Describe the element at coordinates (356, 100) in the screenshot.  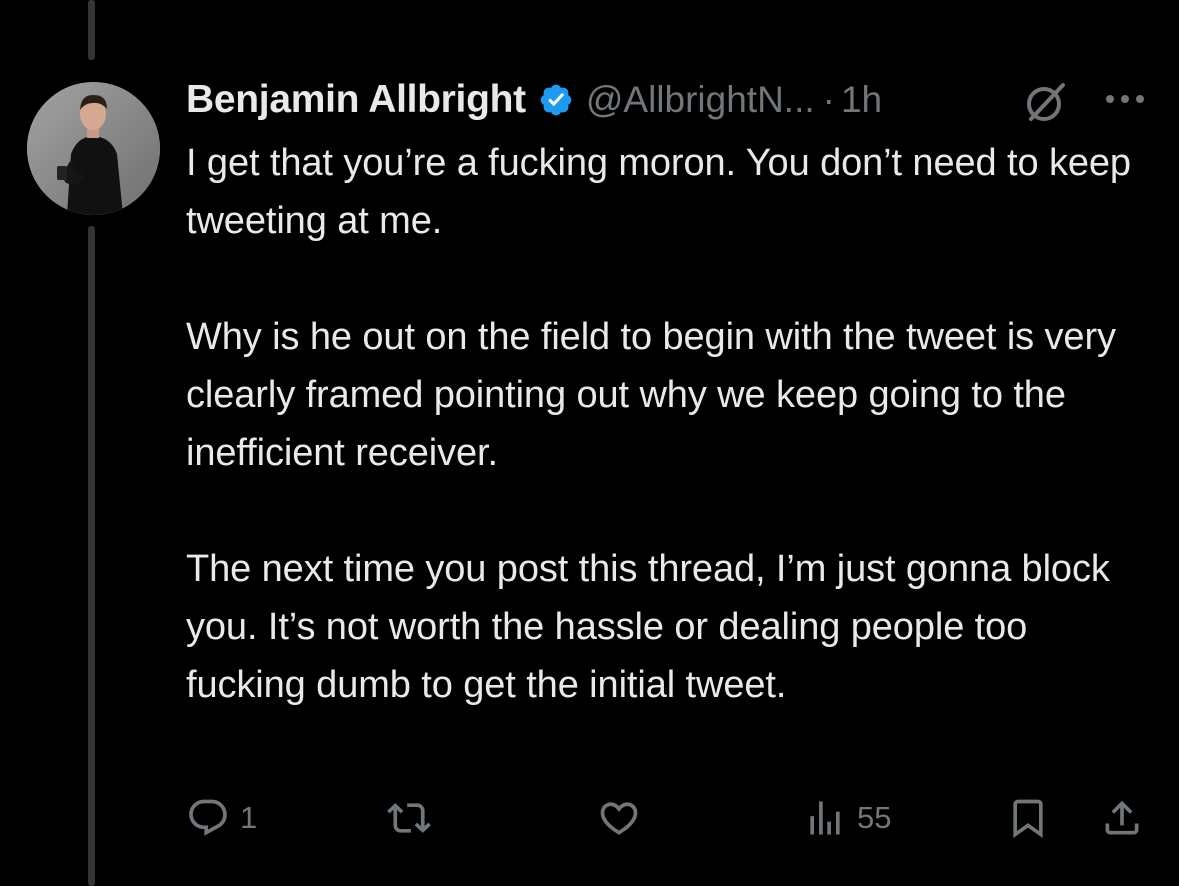
I see `author-name: Benjamin Allbright` at that location.